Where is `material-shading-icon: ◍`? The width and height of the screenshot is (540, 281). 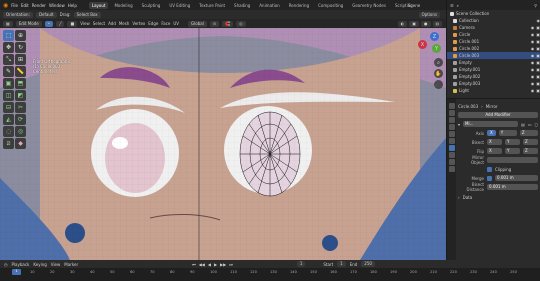
material-shading-icon: ◍ is located at coordinates (437, 23).